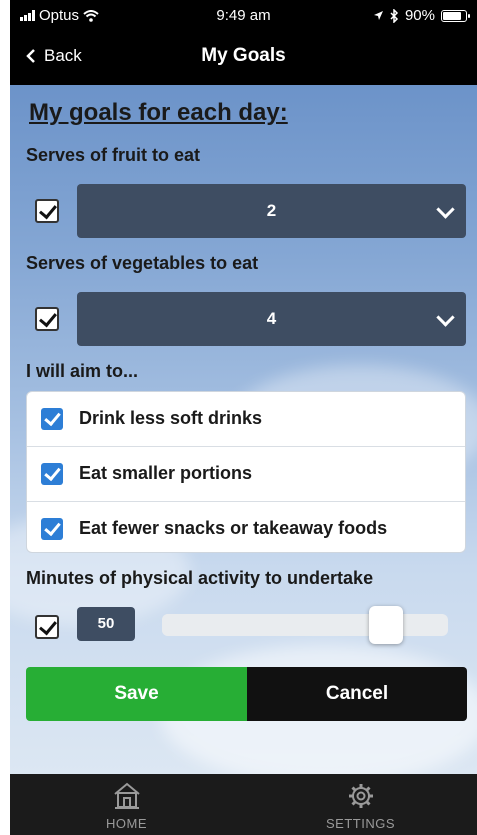 Image resolution: width=477 pixels, height=835 pixels. Describe the element at coordinates (394, 15) in the screenshot. I see `bluetooth-icon` at that location.